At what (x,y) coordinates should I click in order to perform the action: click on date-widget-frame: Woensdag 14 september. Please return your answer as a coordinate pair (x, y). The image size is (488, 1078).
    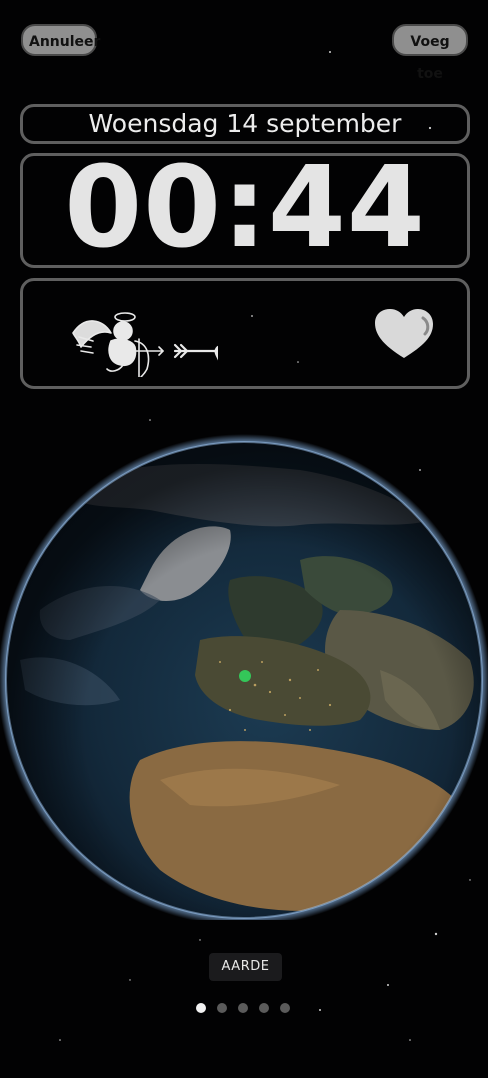
    Looking at the image, I should click on (245, 124).